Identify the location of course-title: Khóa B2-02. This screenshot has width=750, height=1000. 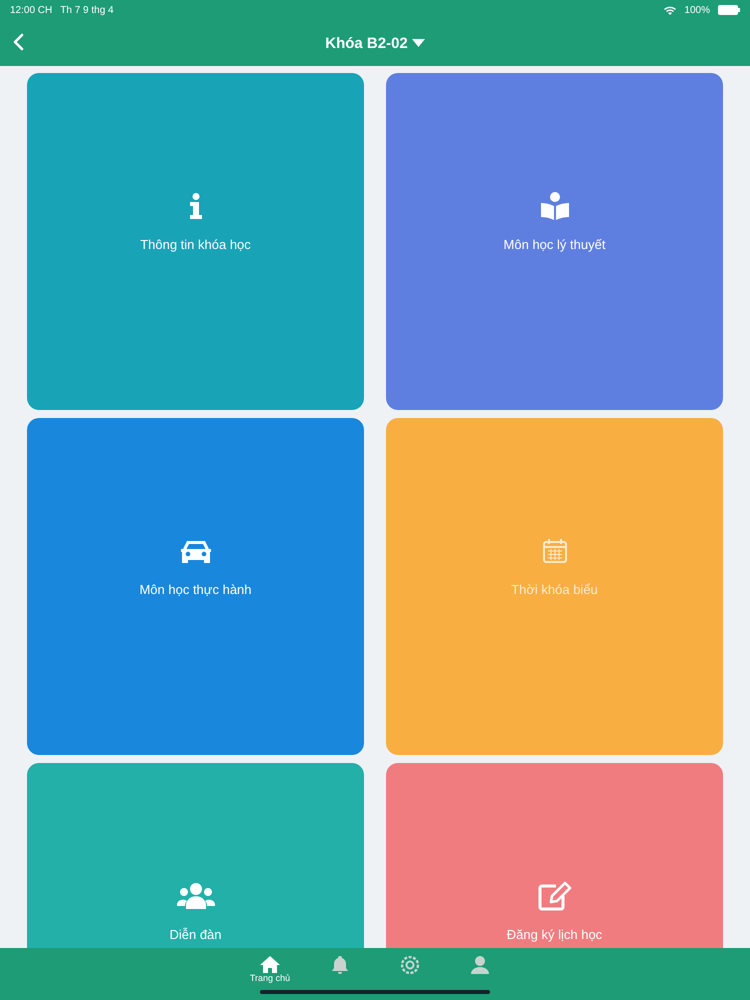
(366, 43).